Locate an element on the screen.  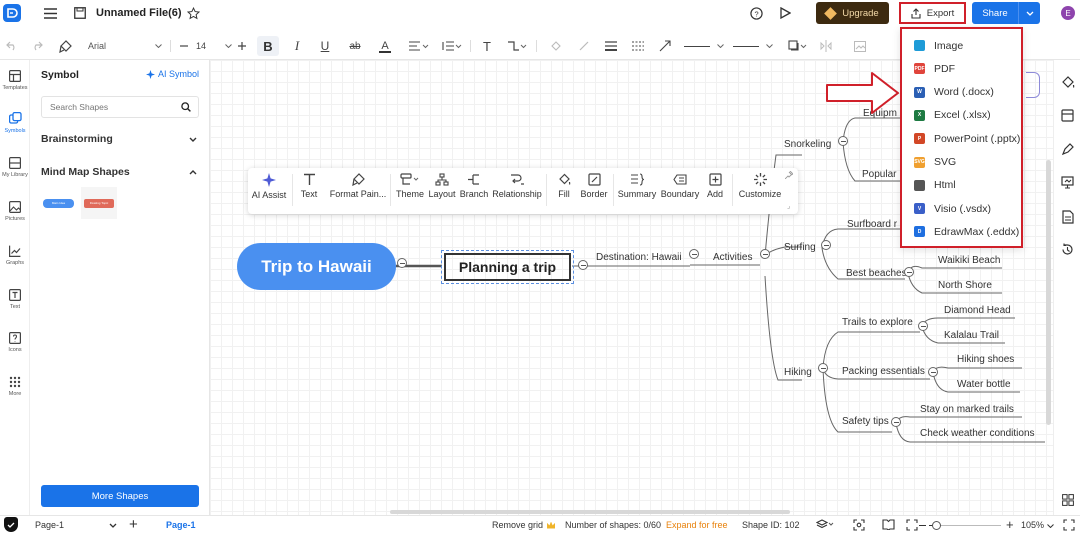
shape-thumb-main-idea: Main Idea is located at coordinates (58, 203).